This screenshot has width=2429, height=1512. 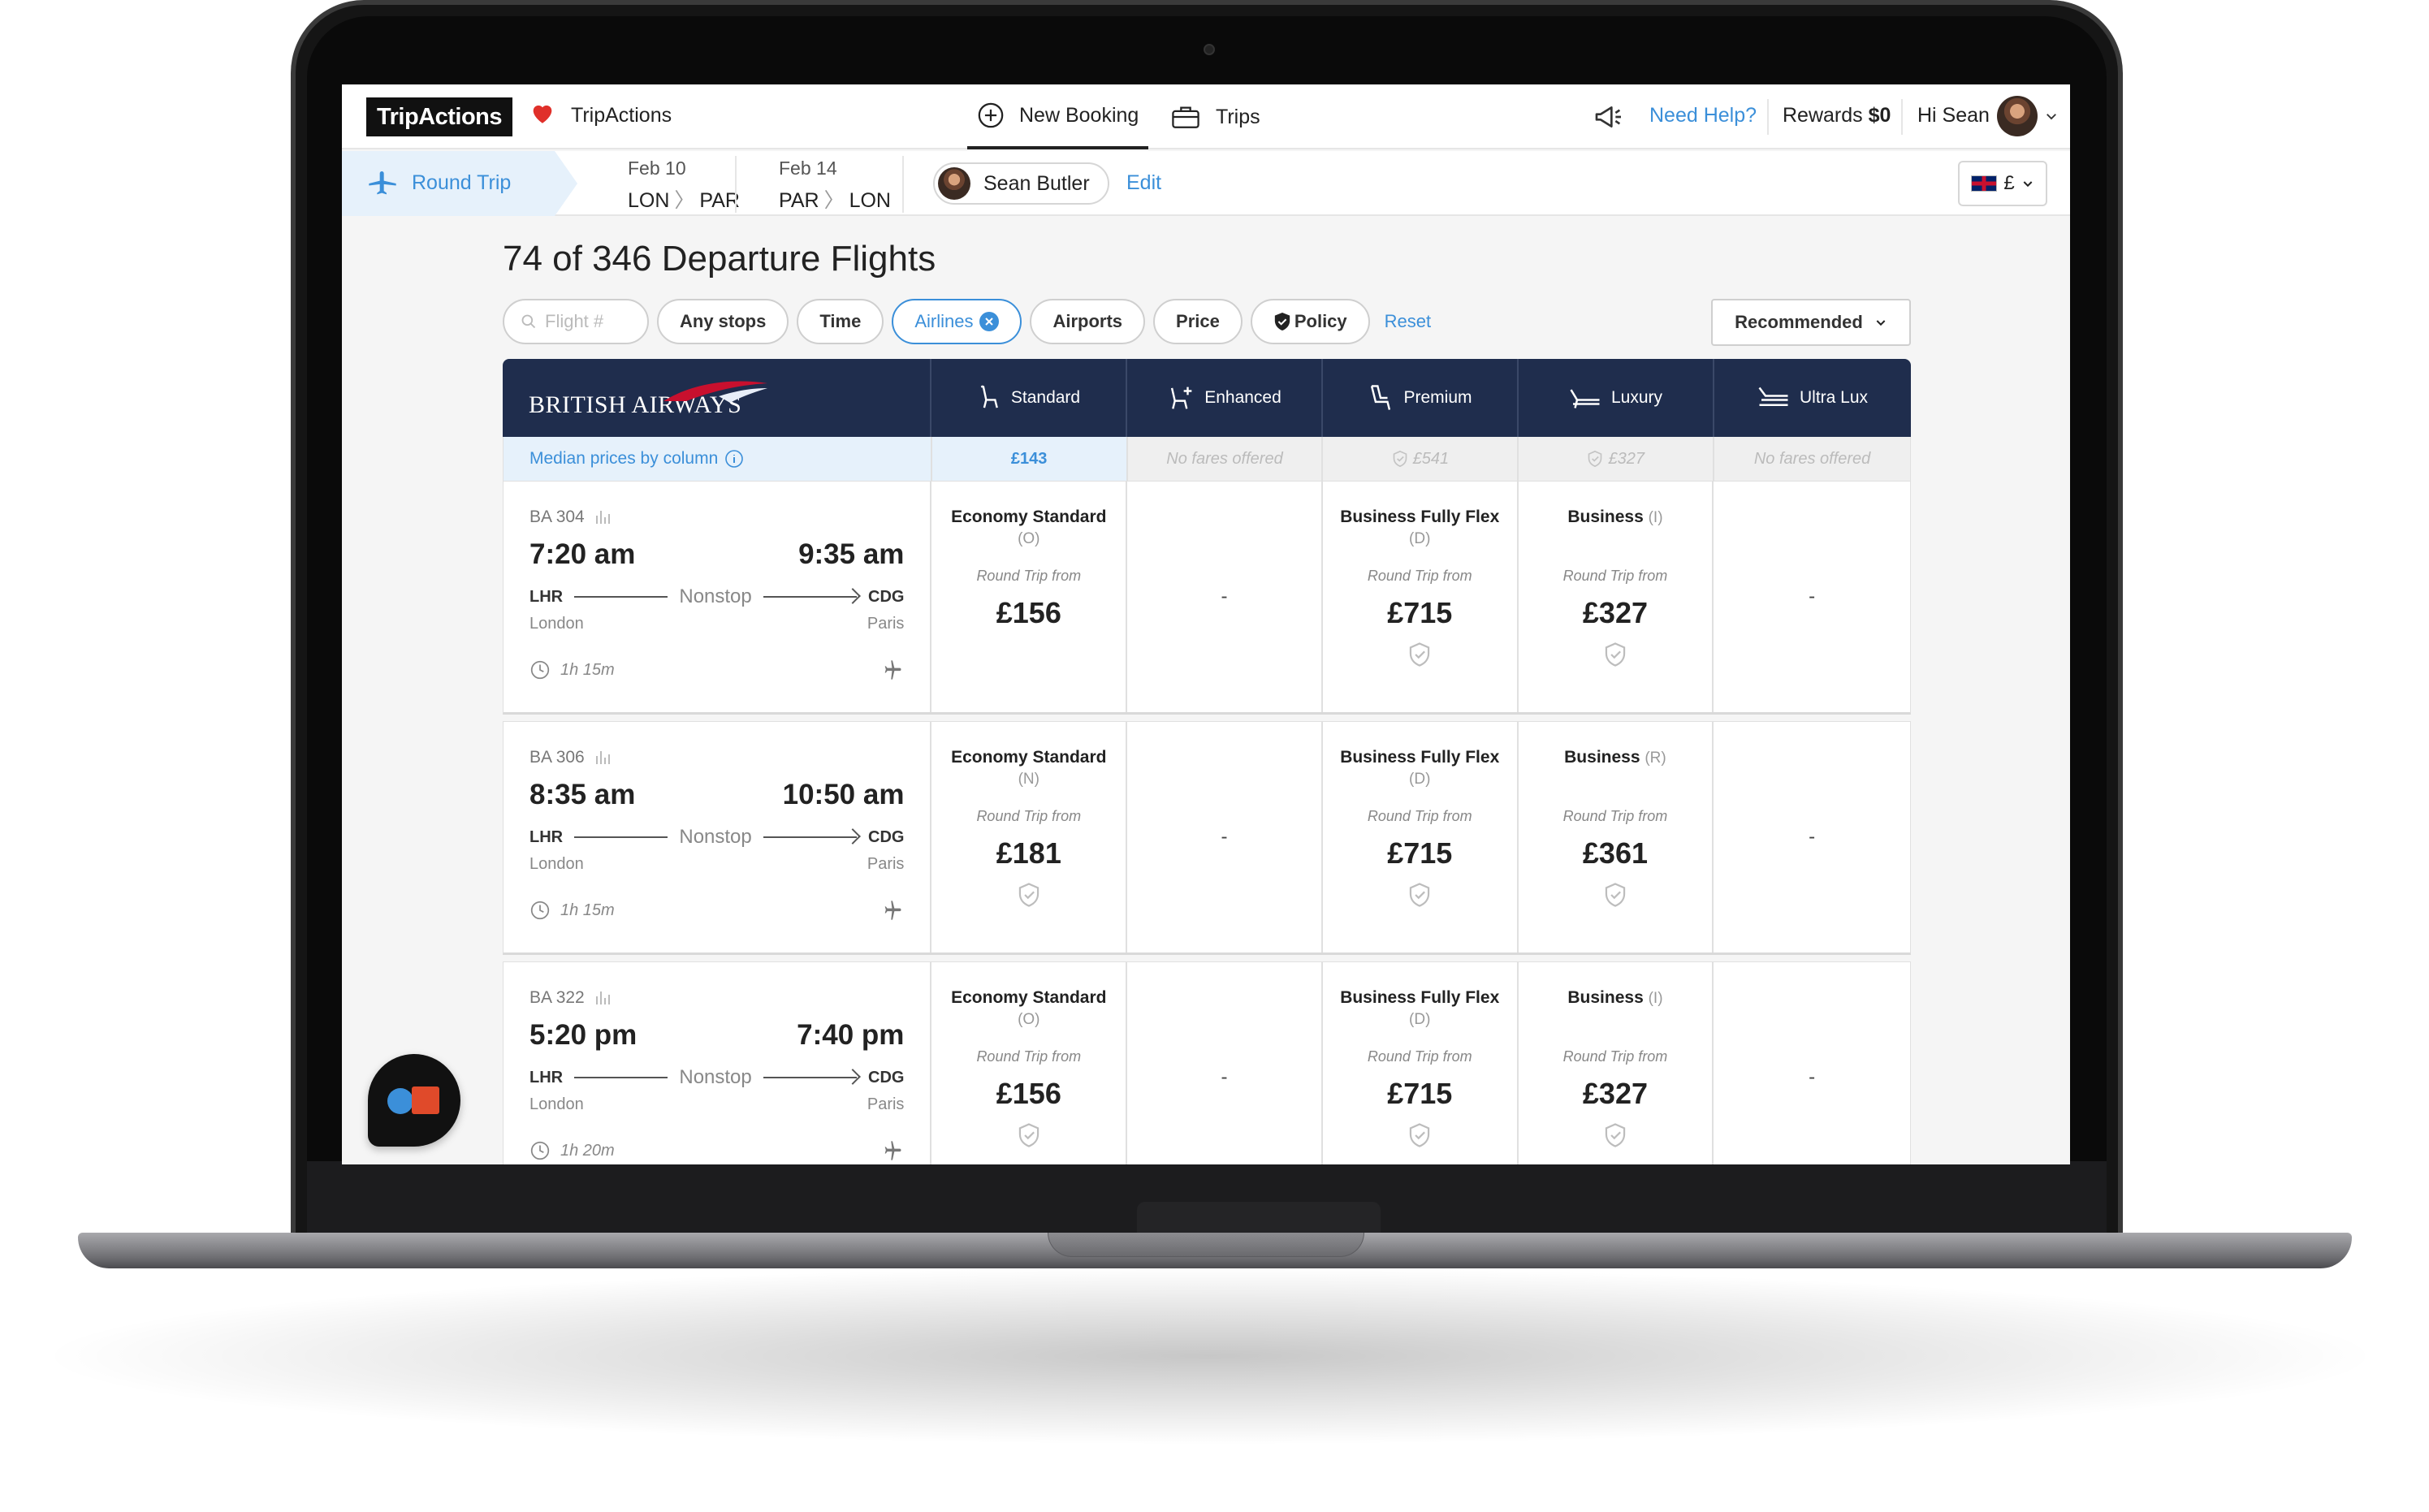 I want to click on megaphone-icon, so click(x=1609, y=117).